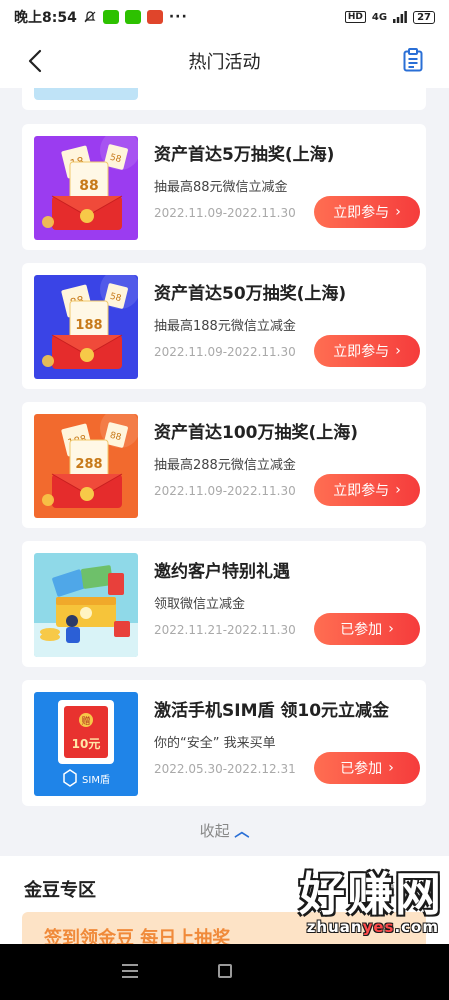  I want to click on activity-description: 你的“安全” 我来买单, so click(215, 743).